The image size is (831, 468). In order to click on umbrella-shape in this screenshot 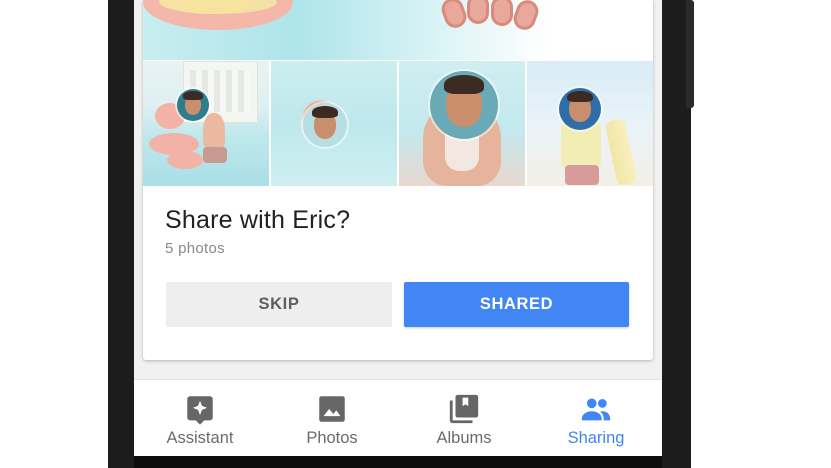, I will do `click(621, 151)`.